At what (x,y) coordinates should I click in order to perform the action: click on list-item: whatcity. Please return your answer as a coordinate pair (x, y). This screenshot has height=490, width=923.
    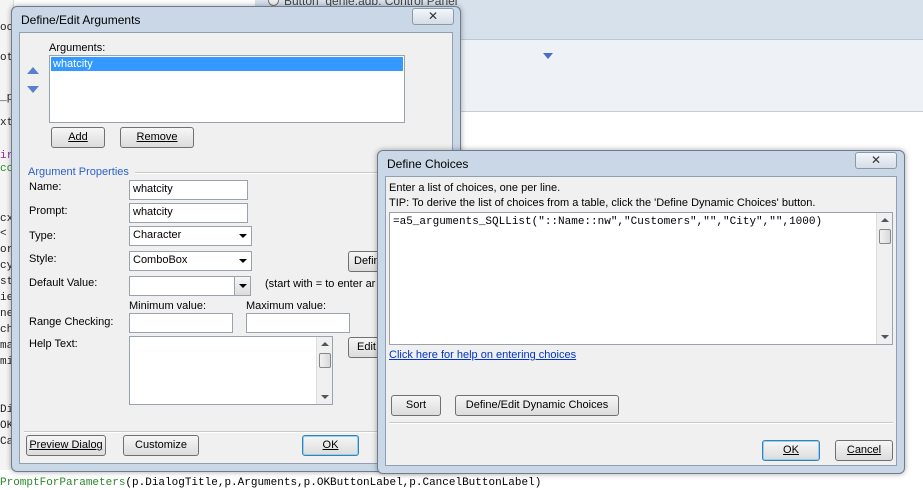
    Looking at the image, I should click on (227, 64).